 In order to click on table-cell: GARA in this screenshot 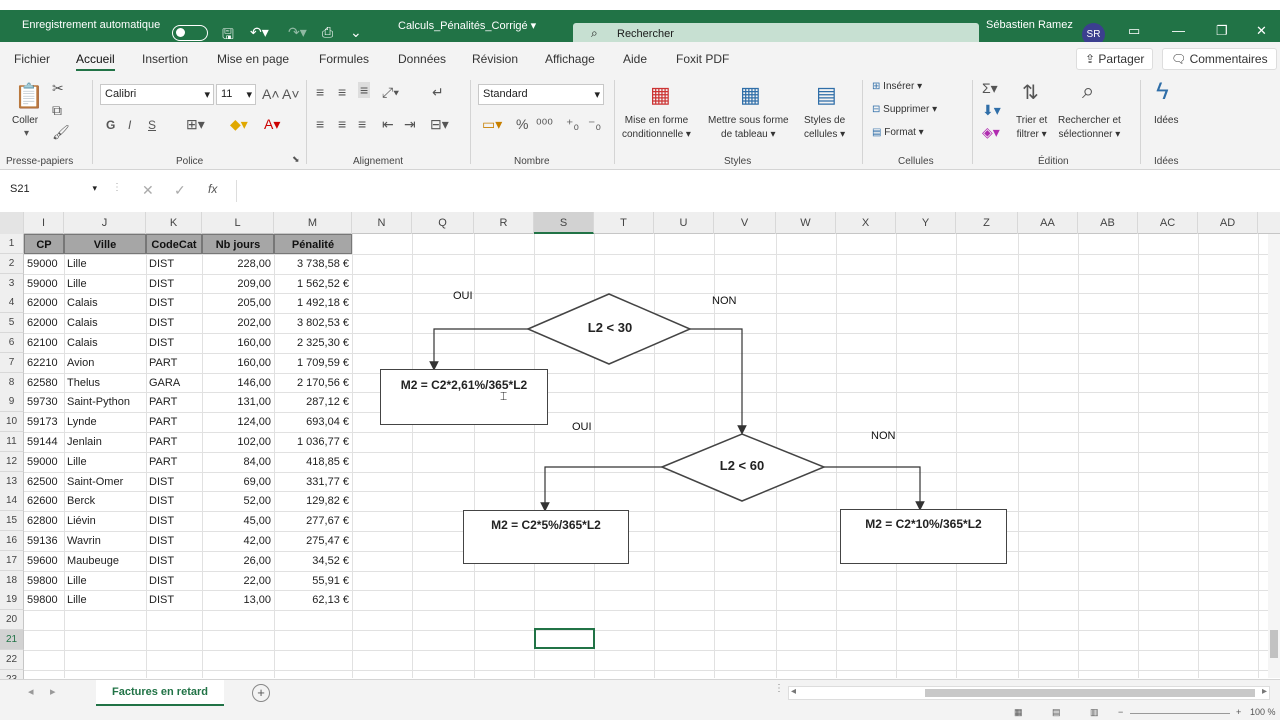, I will do `click(174, 383)`.